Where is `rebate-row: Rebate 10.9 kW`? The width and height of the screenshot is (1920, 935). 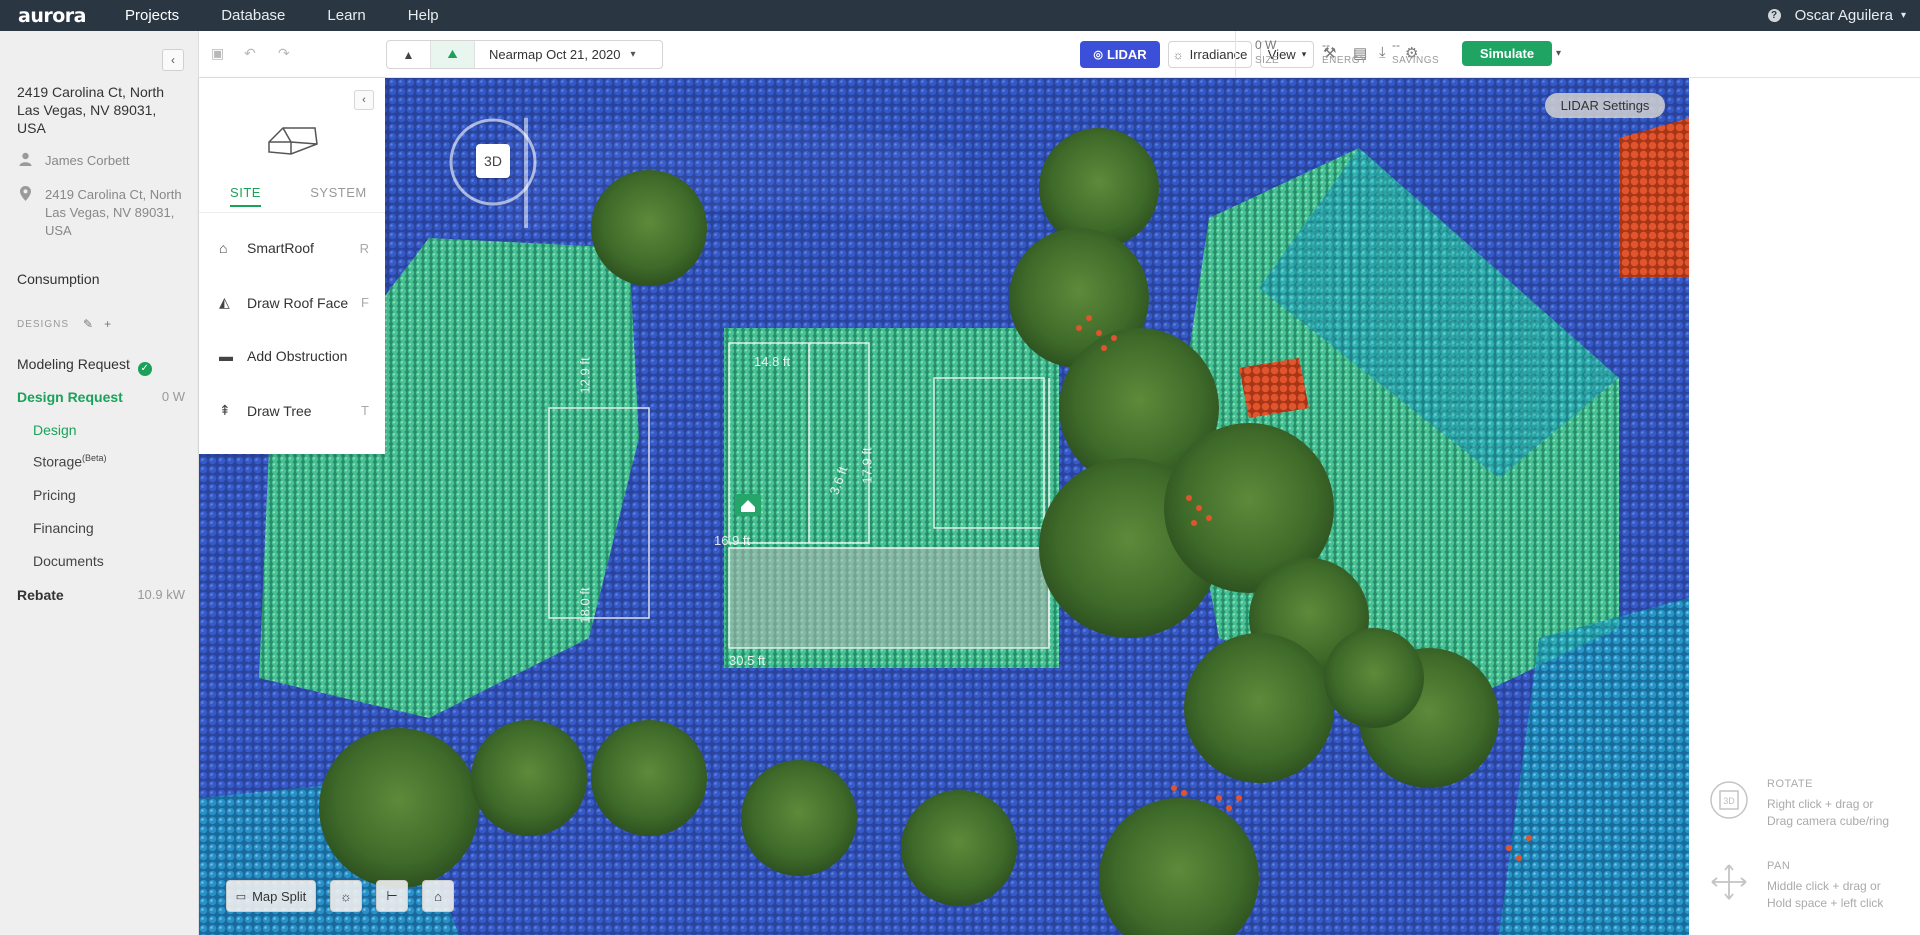
rebate-row: Rebate 10.9 kW is located at coordinates (101, 595).